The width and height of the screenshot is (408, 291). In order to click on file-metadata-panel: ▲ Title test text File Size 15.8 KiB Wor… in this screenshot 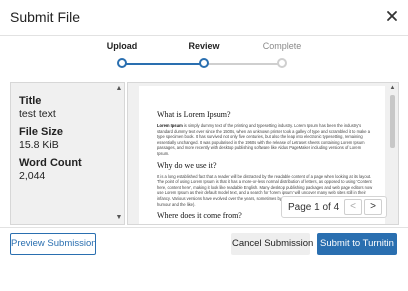, I will do `click(67, 153)`.